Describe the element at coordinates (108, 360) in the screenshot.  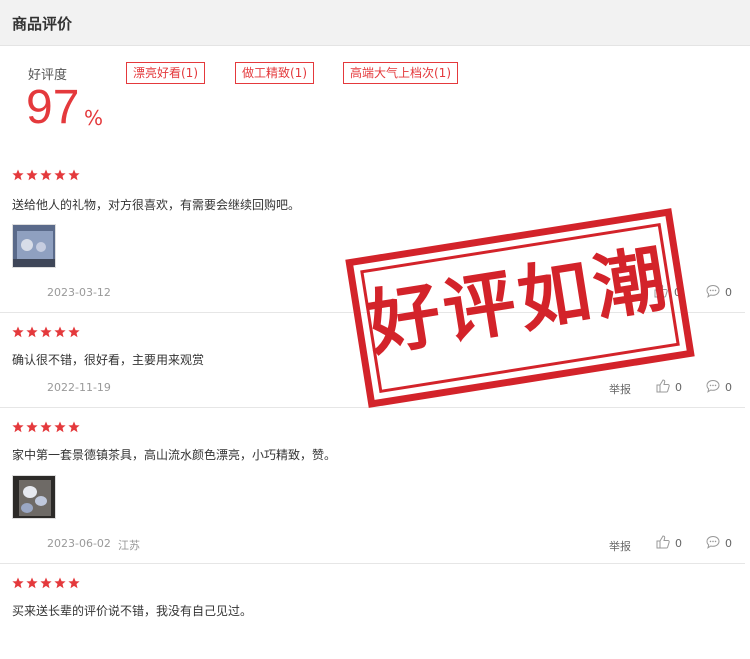
I see `review-text: 确认很不错，很好看，主要用来观赏` at that location.